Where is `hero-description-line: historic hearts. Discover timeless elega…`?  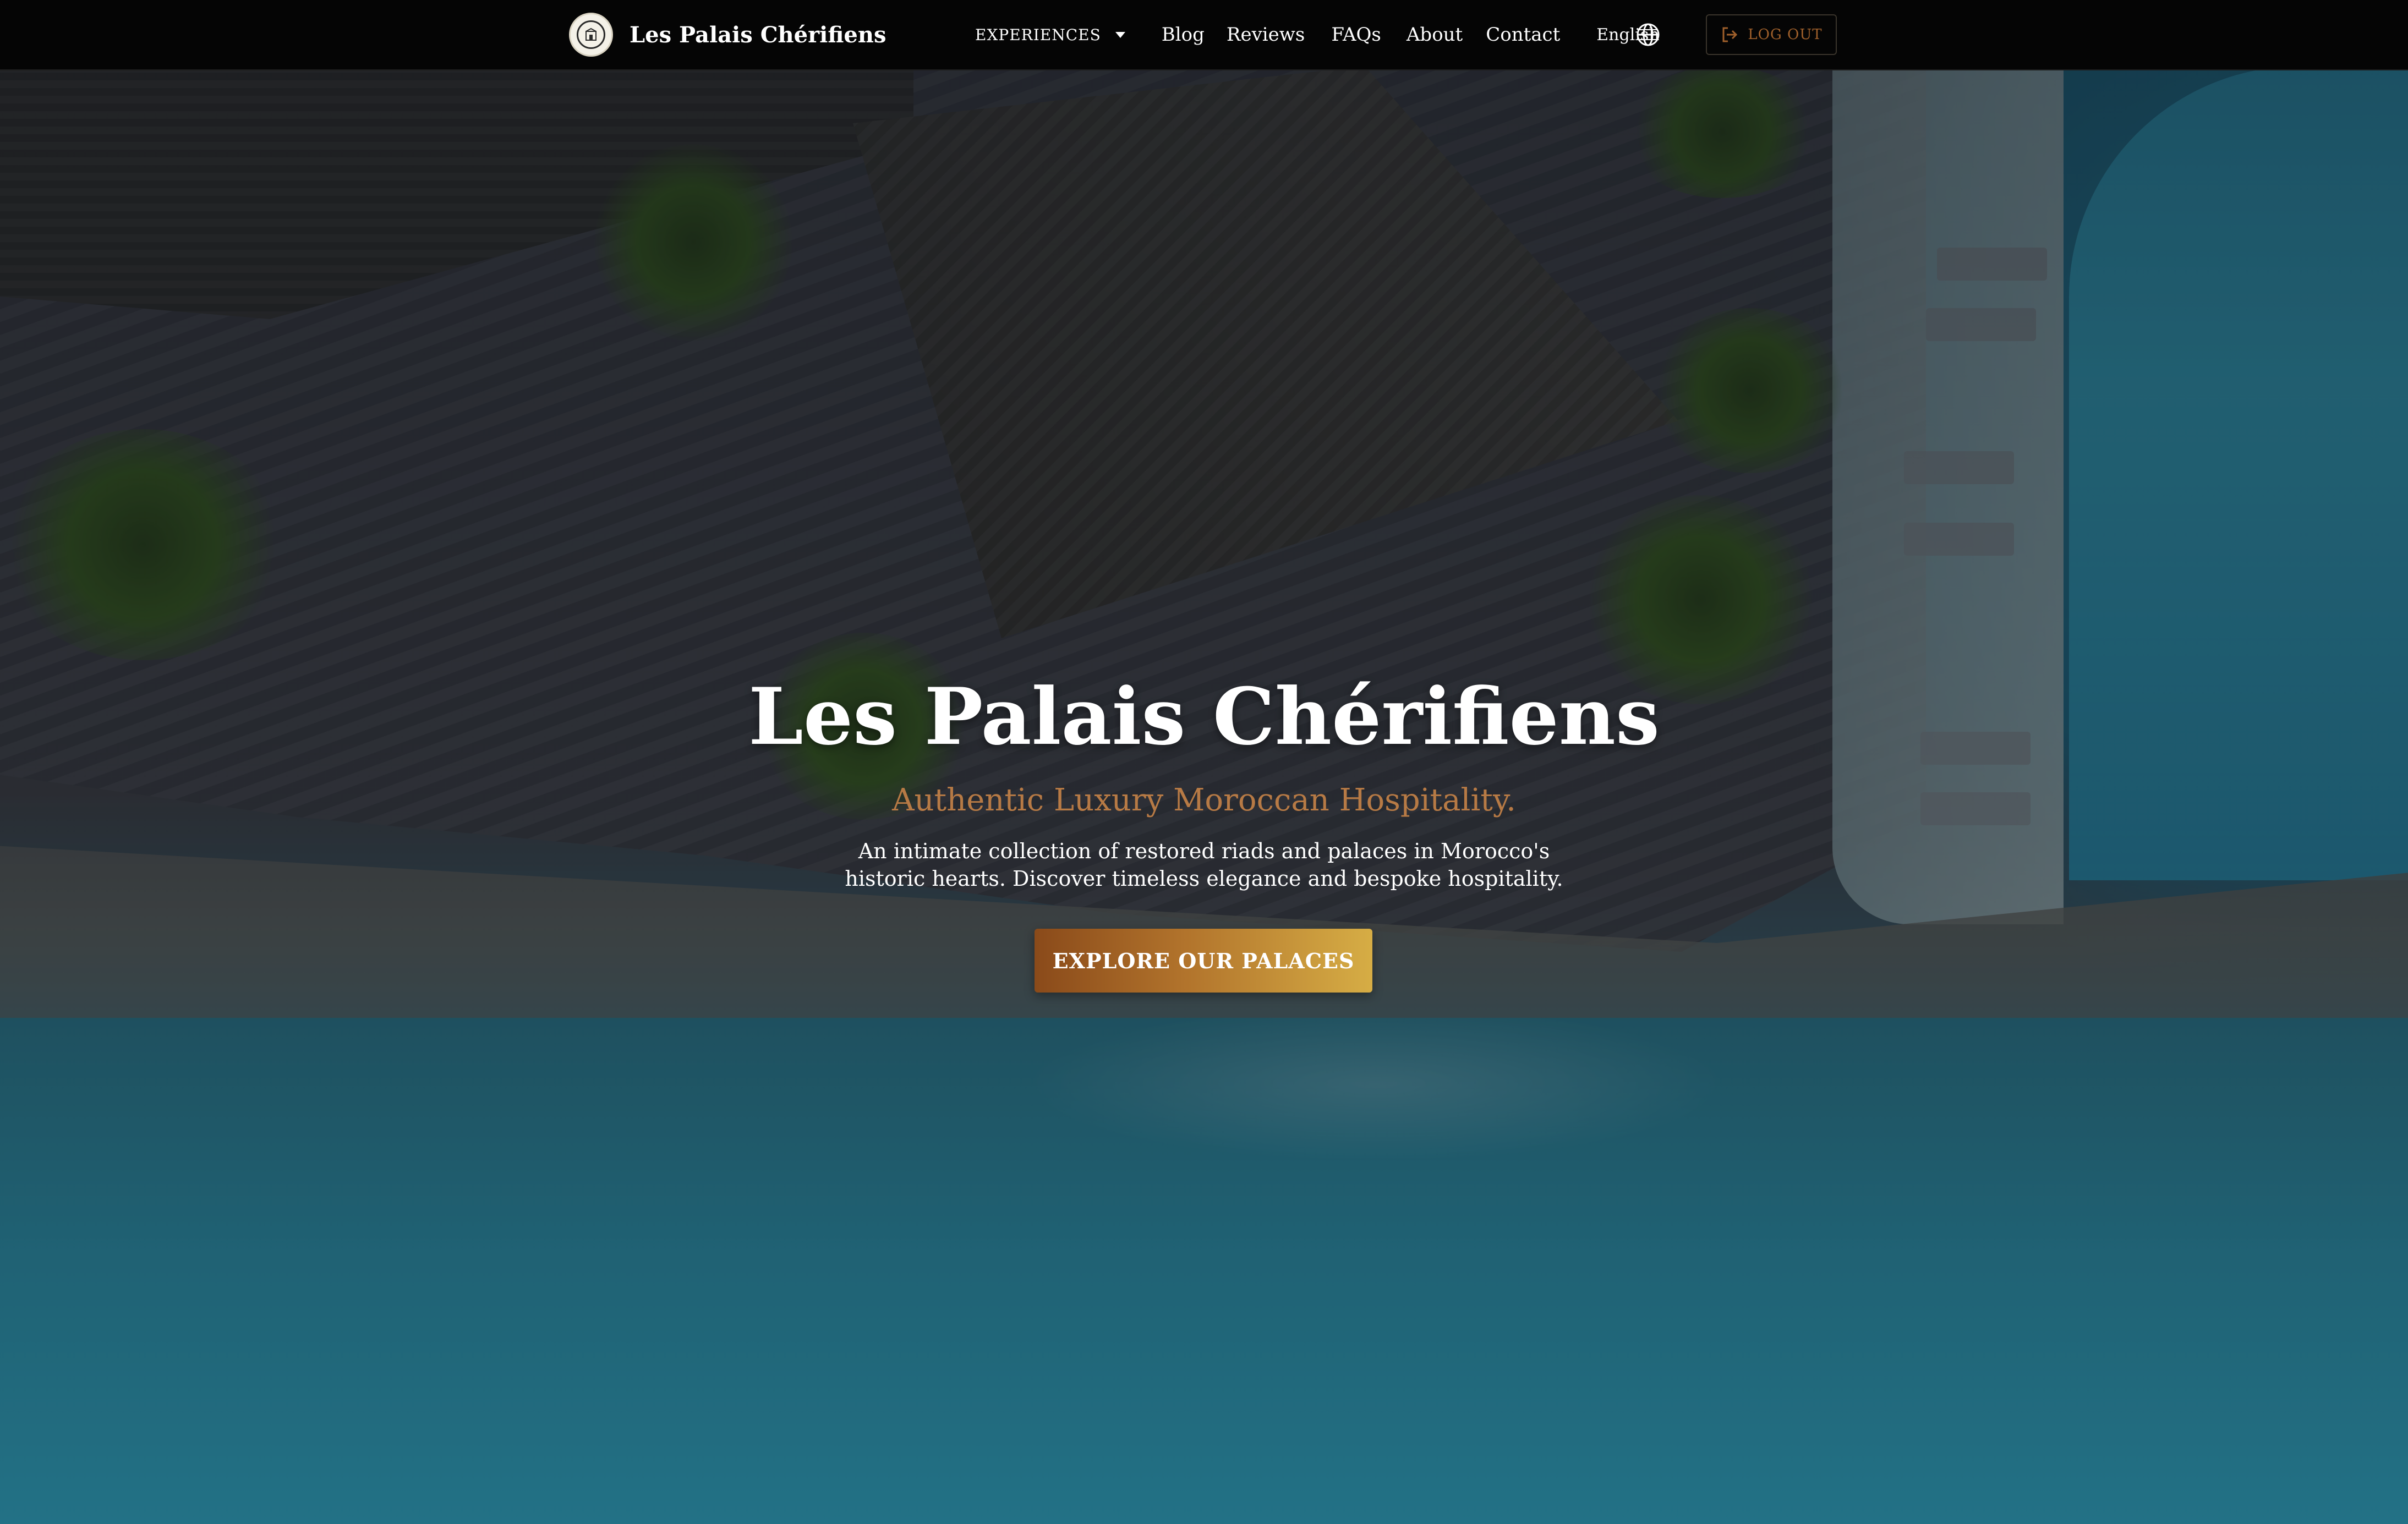 hero-description-line: historic hearts. Discover timeless elega… is located at coordinates (1204, 879).